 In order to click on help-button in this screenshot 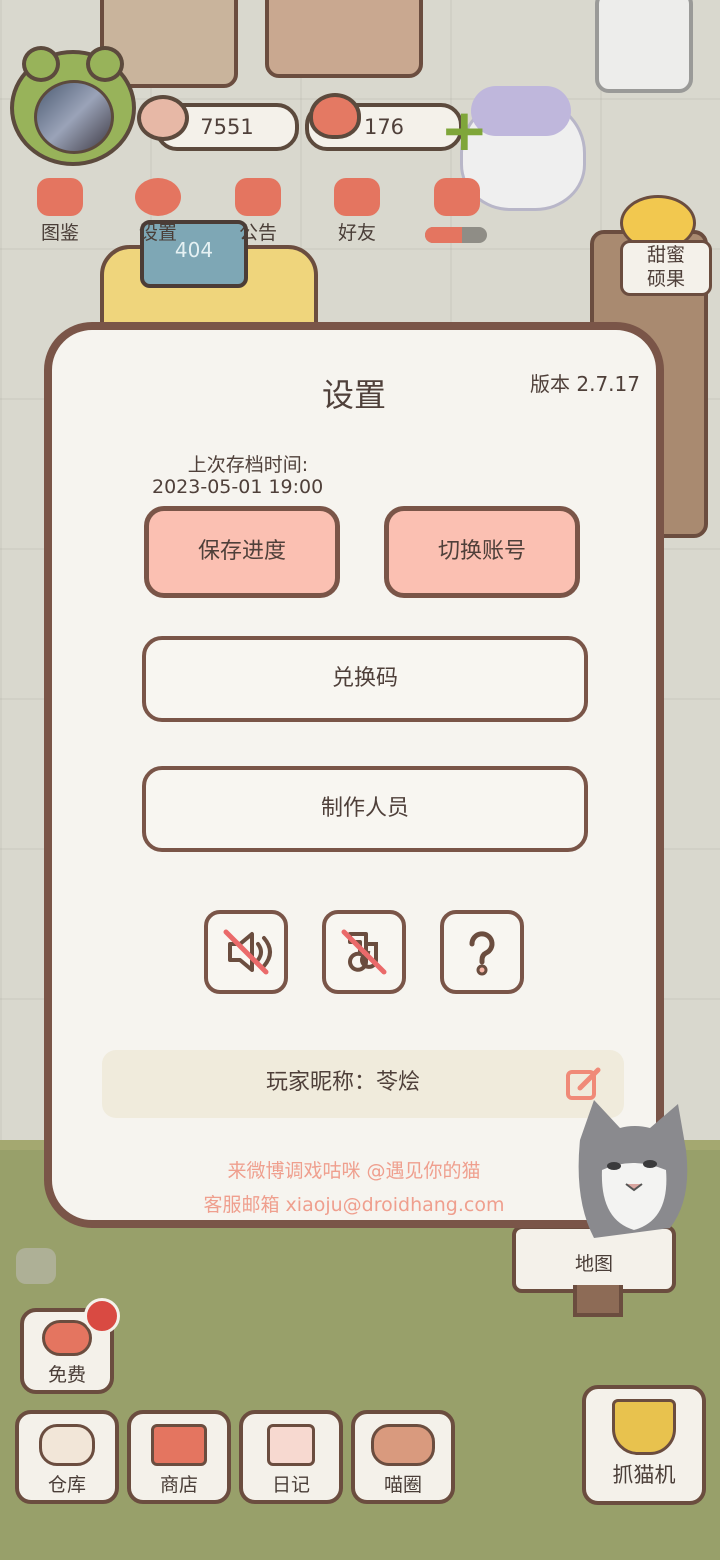, I will do `click(482, 952)`.